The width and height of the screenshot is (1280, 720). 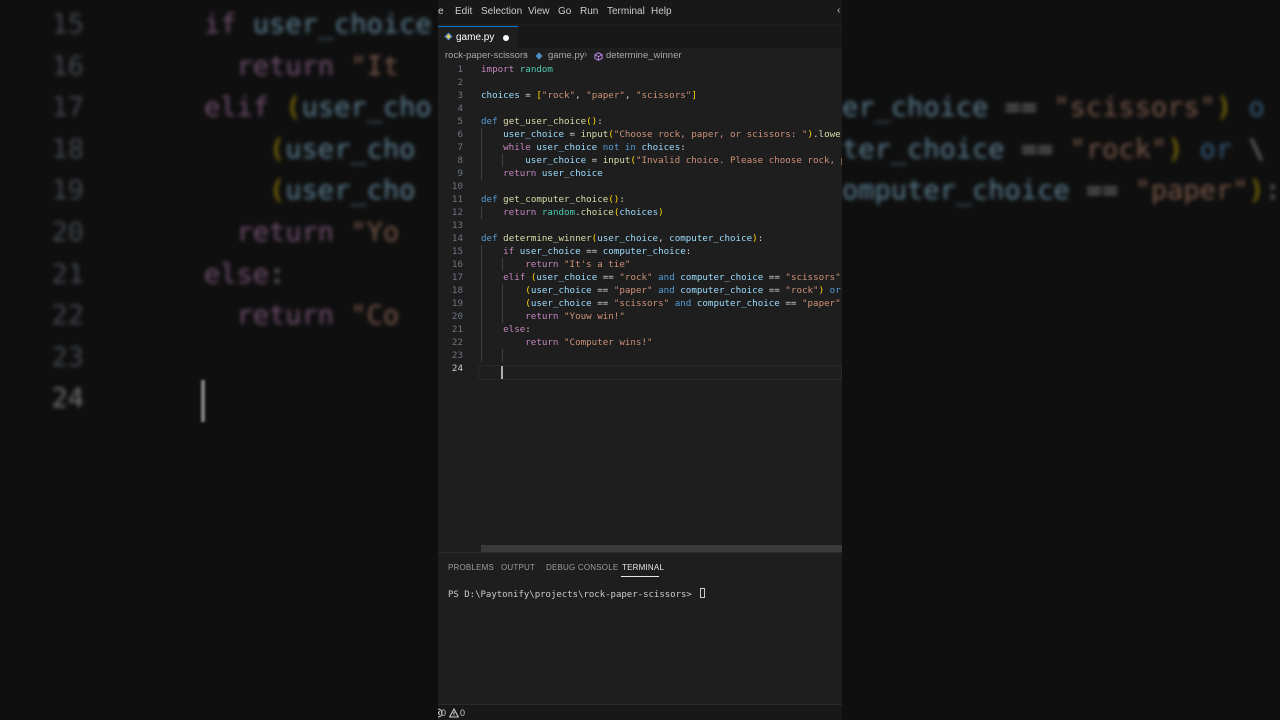 What do you see at coordinates (640, 316) in the screenshot?
I see `code-line: 20 return "Youw win!"` at bounding box center [640, 316].